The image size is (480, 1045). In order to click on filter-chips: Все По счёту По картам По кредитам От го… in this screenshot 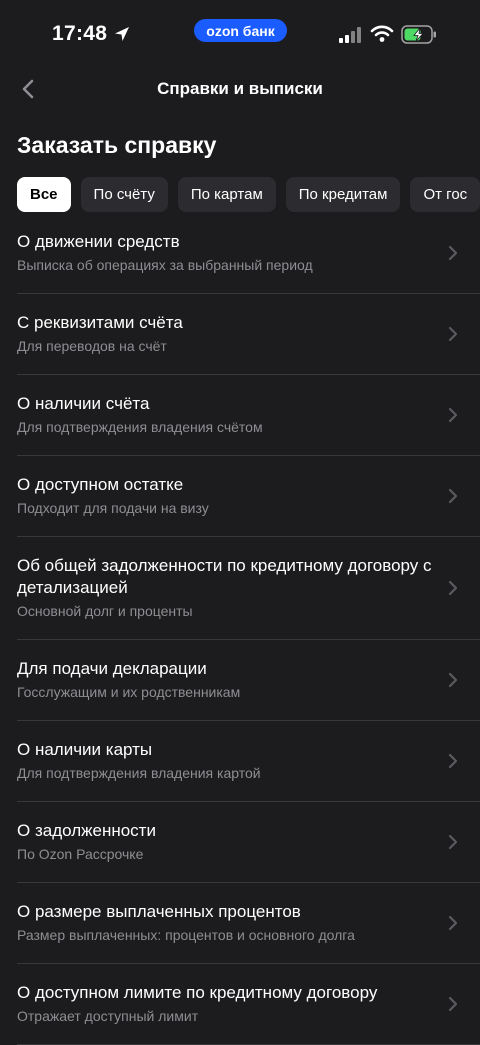, I will do `click(248, 194)`.